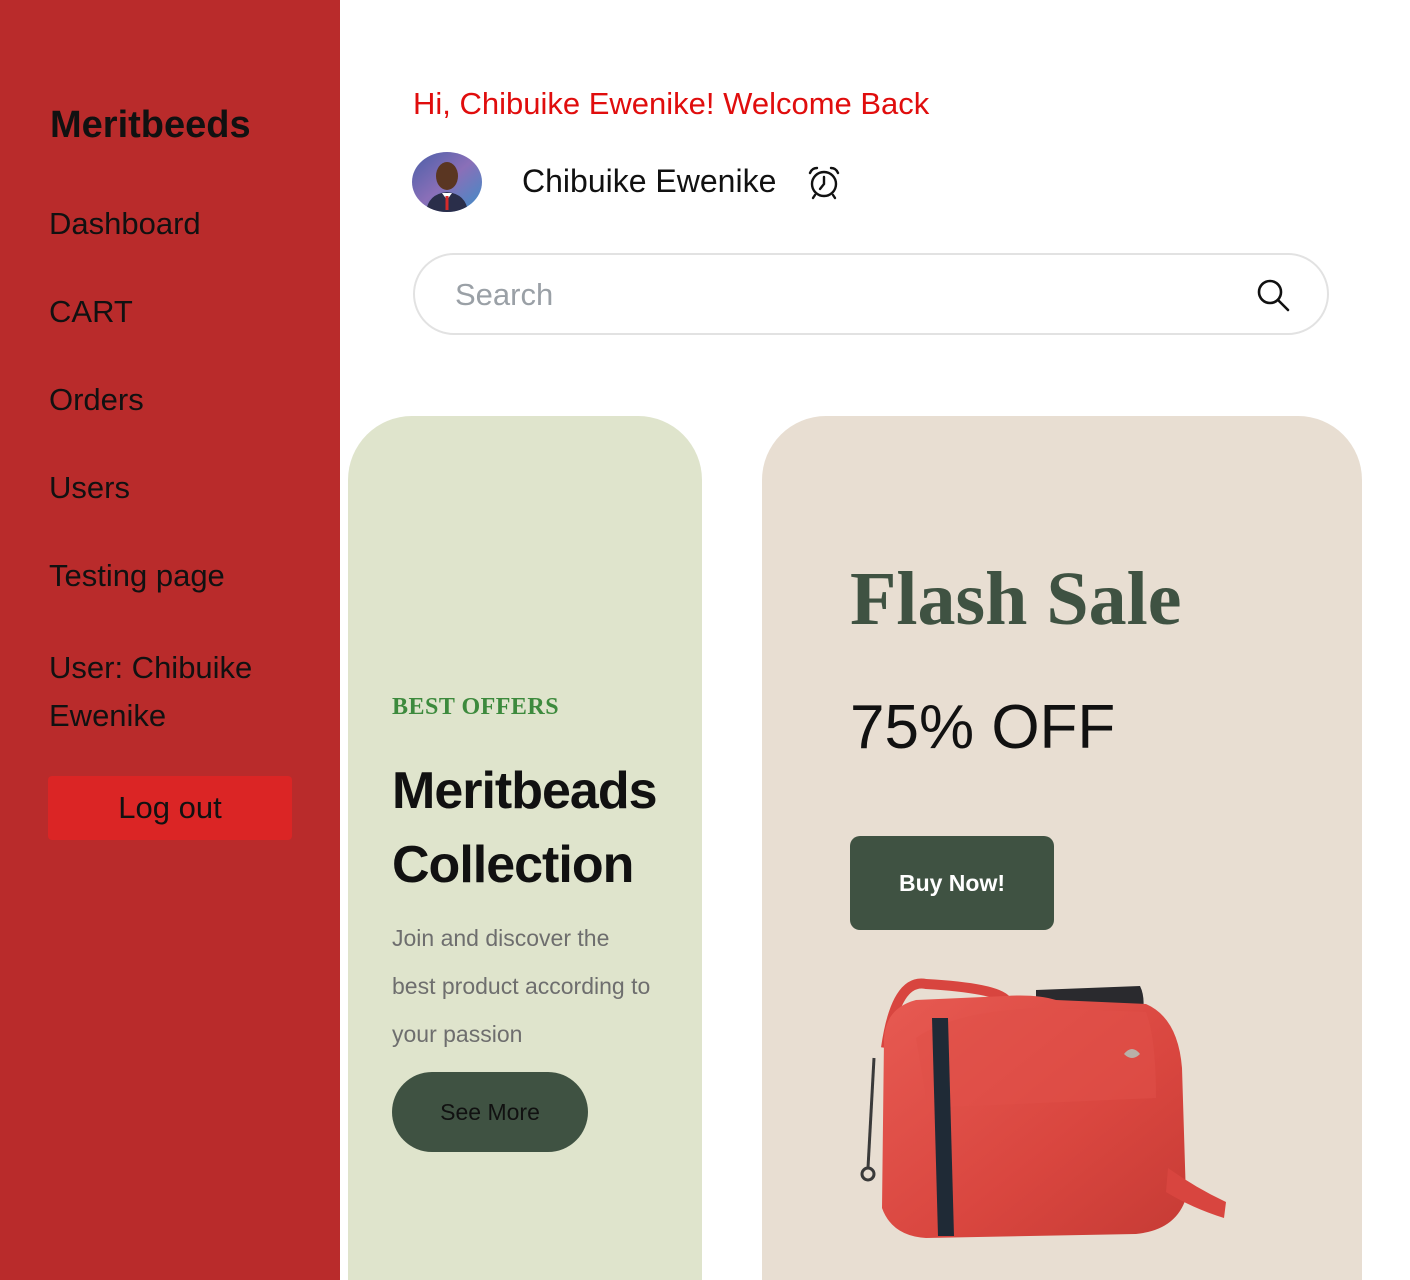  Describe the element at coordinates (137, 576) in the screenshot. I see `sidebar-item-testing-page: Testing page` at that location.